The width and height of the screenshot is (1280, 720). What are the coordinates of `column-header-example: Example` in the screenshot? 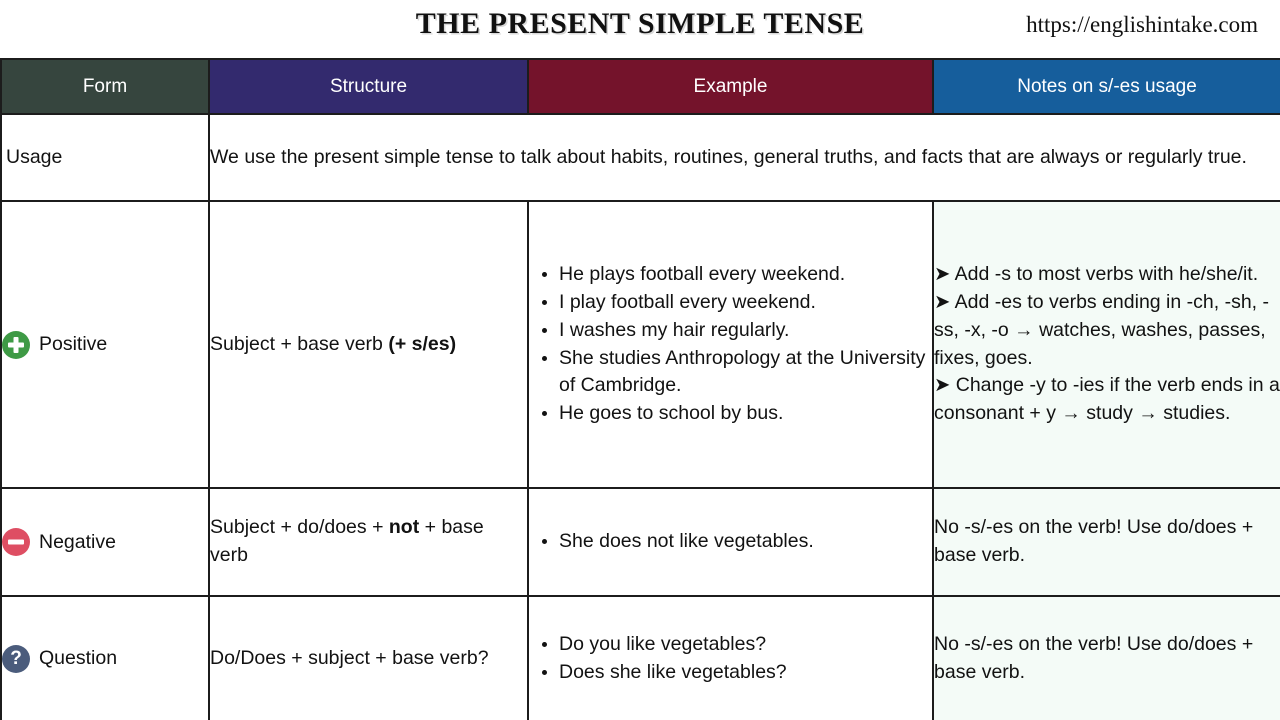 It's located at (730, 86).